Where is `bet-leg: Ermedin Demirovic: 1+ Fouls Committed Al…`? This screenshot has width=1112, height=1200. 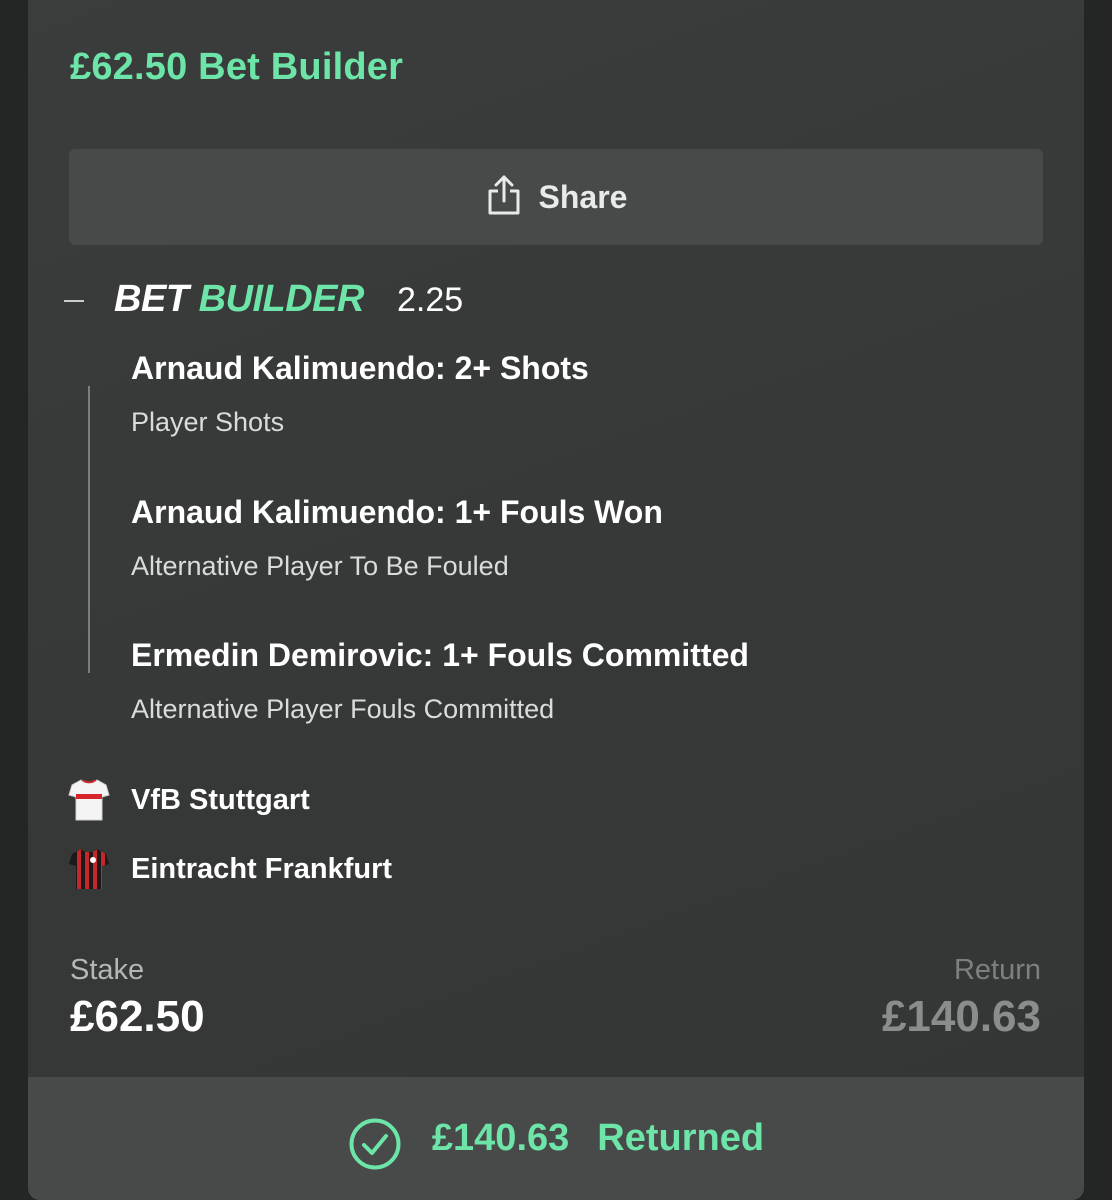
bet-leg: Ermedin Demirovic: 1+ Fouls Committed Al… is located at coordinates (440, 681).